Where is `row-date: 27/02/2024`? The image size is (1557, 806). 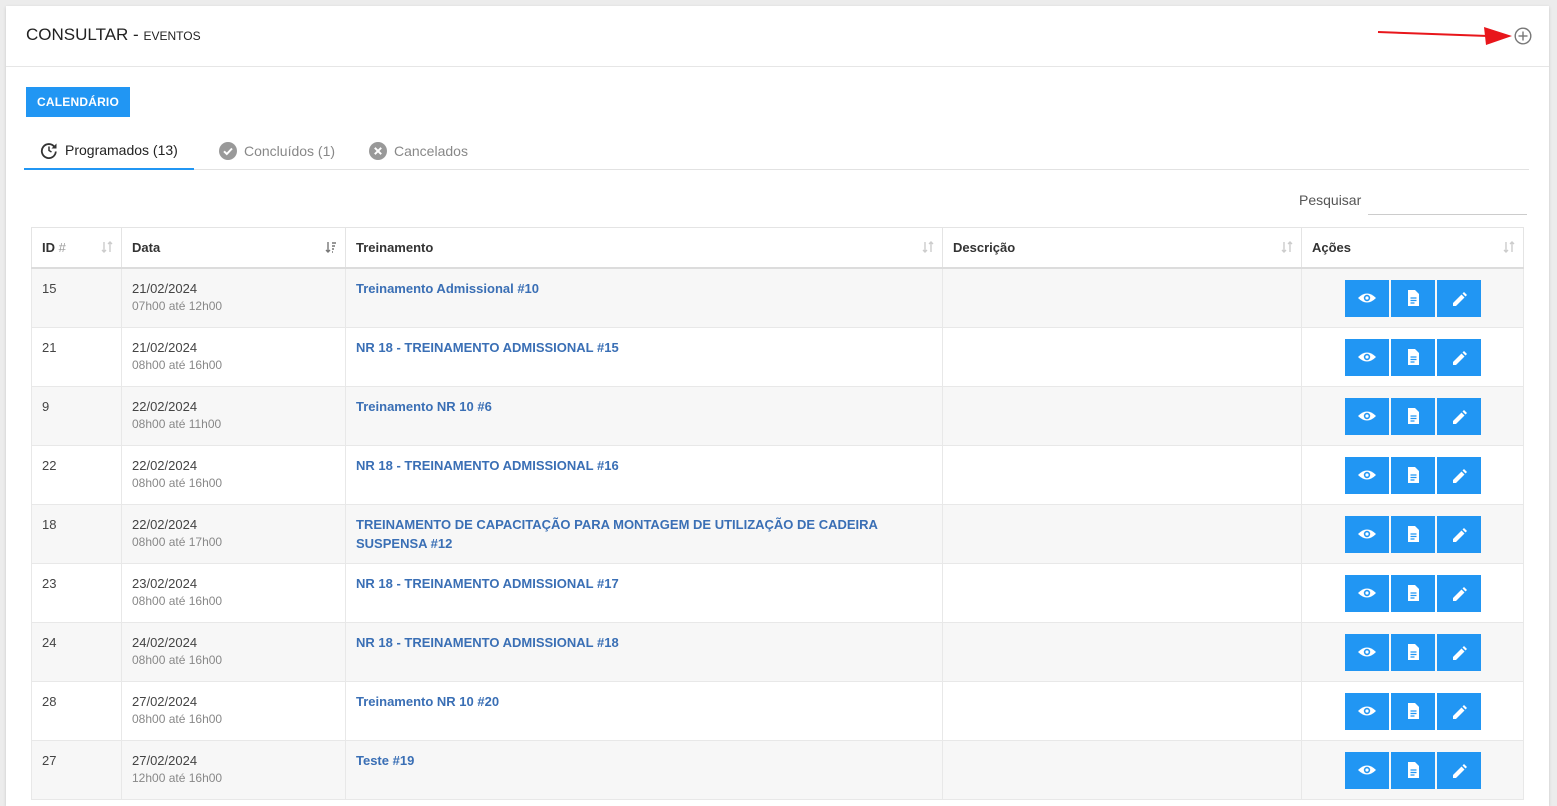 row-date: 27/02/2024 is located at coordinates (165, 701).